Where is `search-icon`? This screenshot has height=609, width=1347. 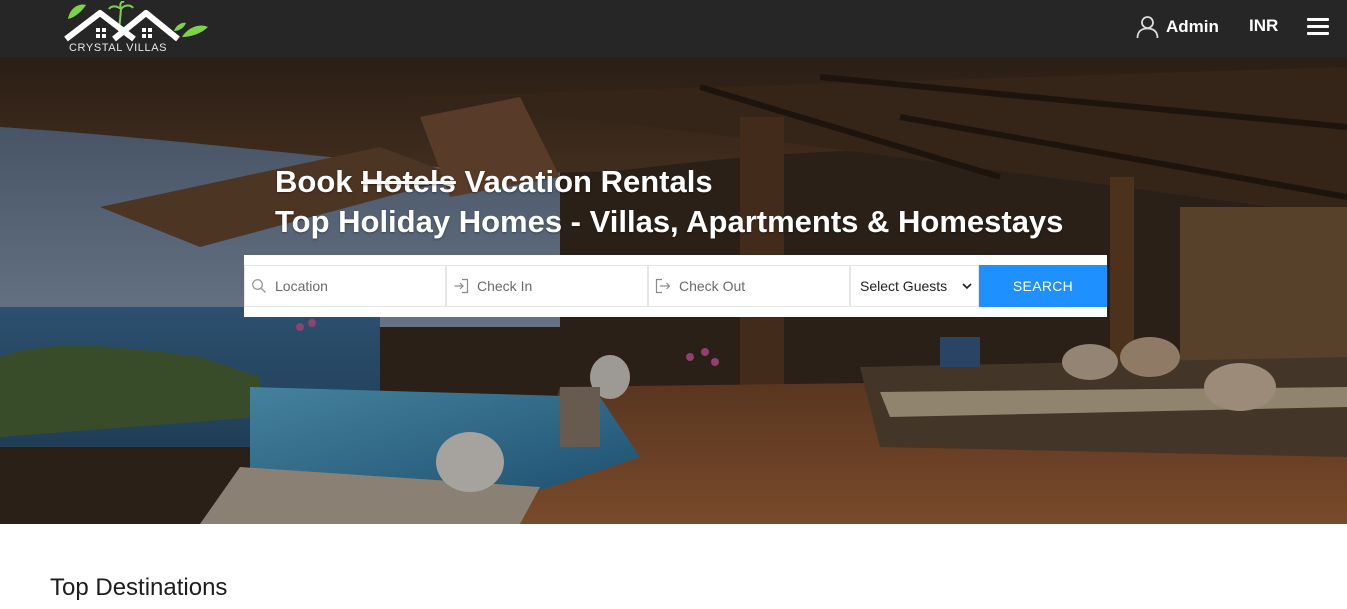
search-icon is located at coordinates (259, 286).